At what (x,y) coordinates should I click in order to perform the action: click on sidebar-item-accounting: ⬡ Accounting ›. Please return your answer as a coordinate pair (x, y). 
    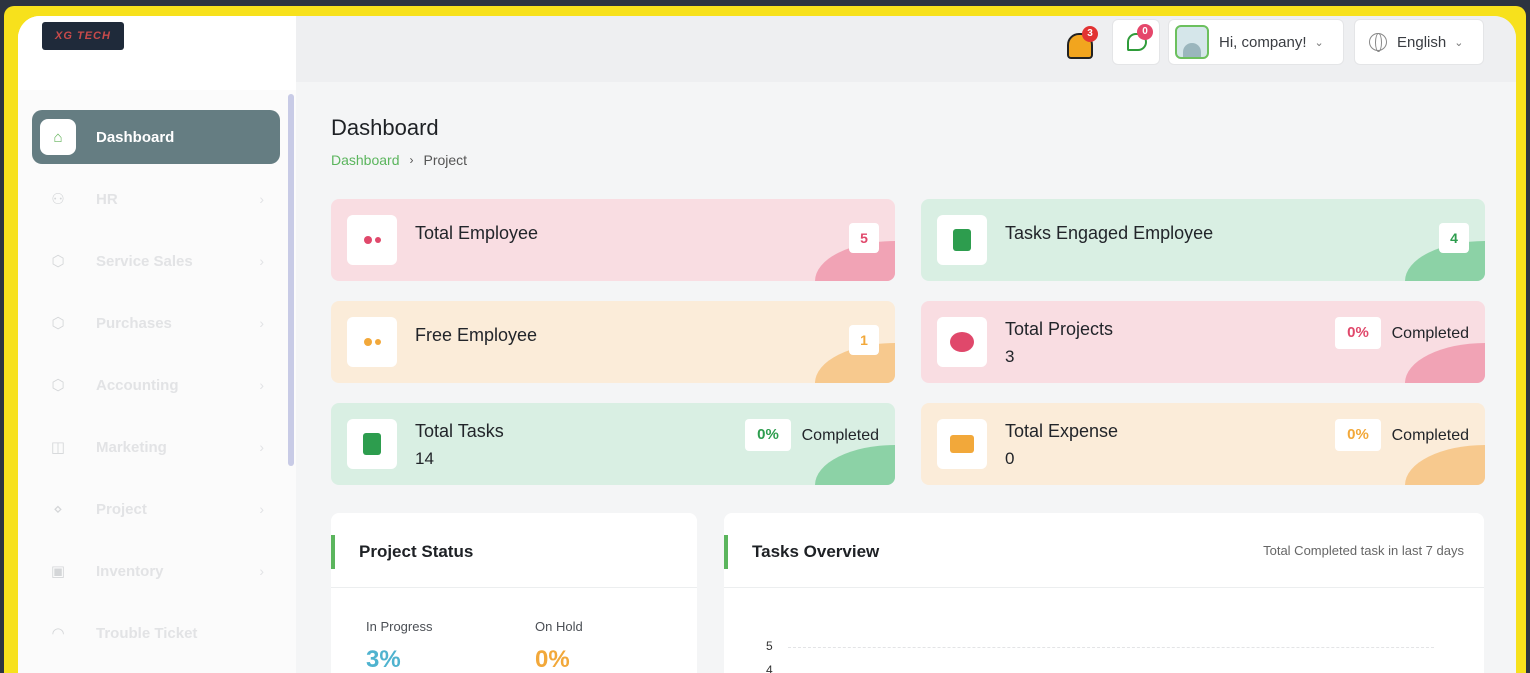
    Looking at the image, I should click on (156, 385).